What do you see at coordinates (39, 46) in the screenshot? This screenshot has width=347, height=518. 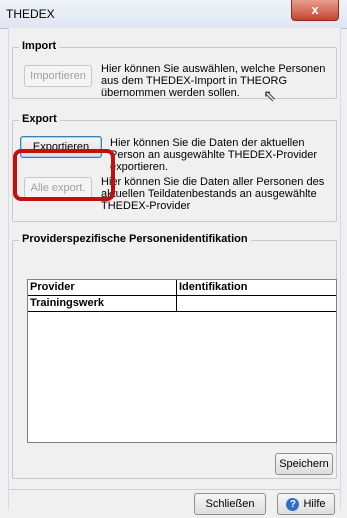 I see `import-group-label: Import` at bounding box center [39, 46].